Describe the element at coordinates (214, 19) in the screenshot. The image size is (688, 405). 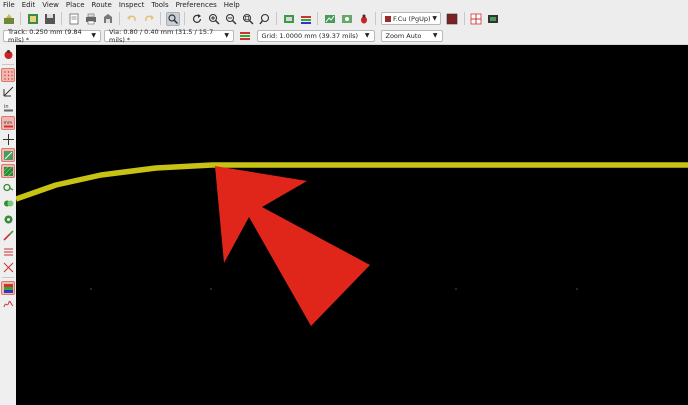
I see `zoom-in-icon` at that location.